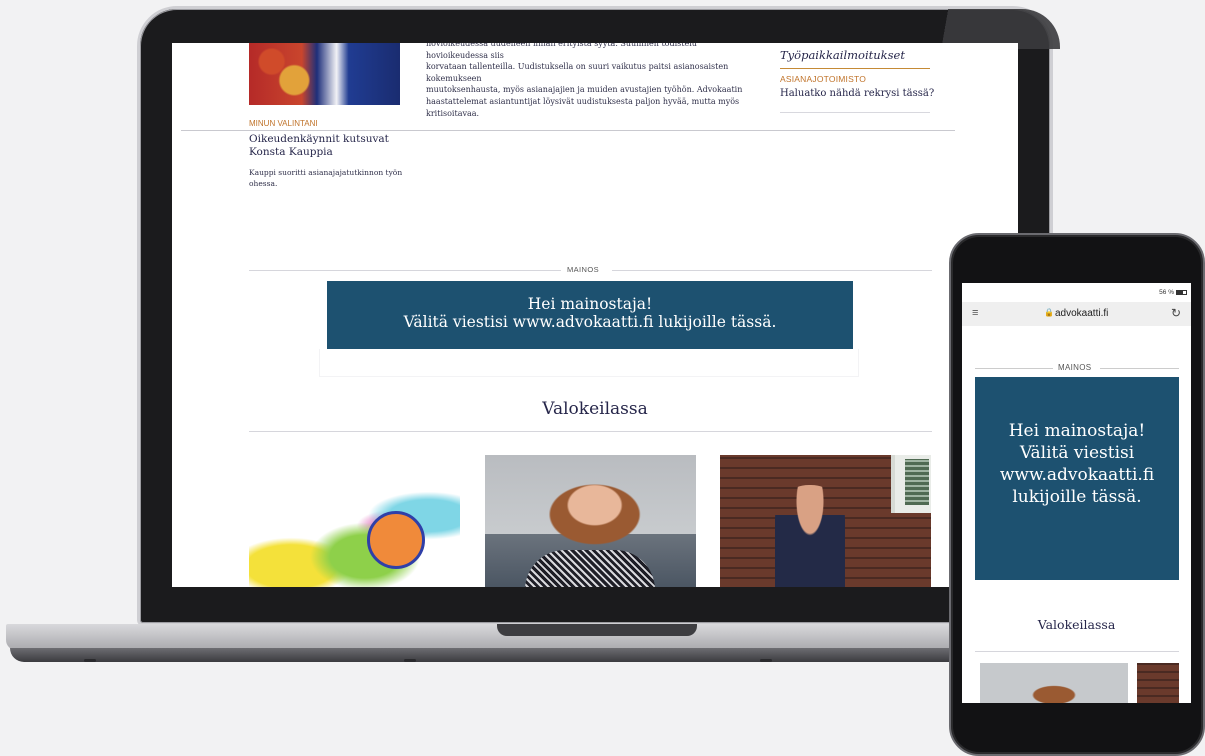 This screenshot has height=756, width=1205. What do you see at coordinates (396, 540) in the screenshot?
I see `clock-illustration` at bounding box center [396, 540].